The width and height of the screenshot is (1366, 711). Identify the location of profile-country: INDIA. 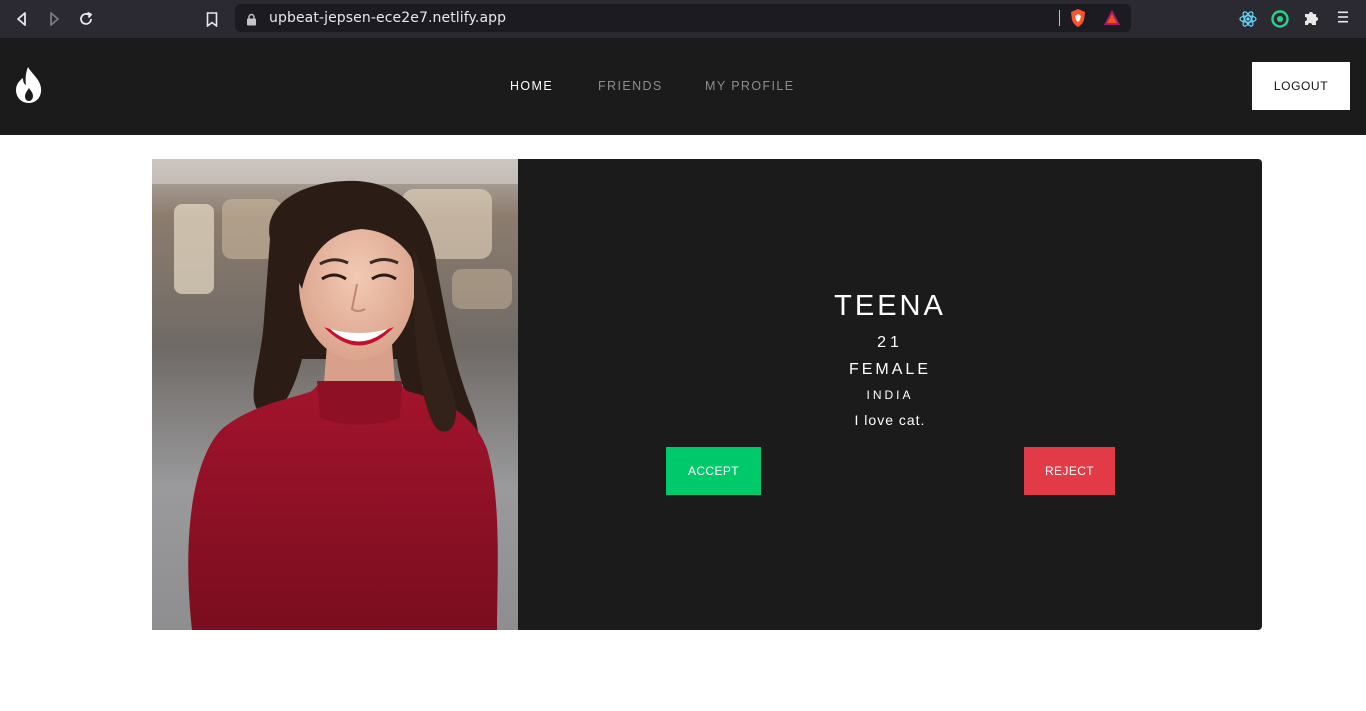
(890, 395).